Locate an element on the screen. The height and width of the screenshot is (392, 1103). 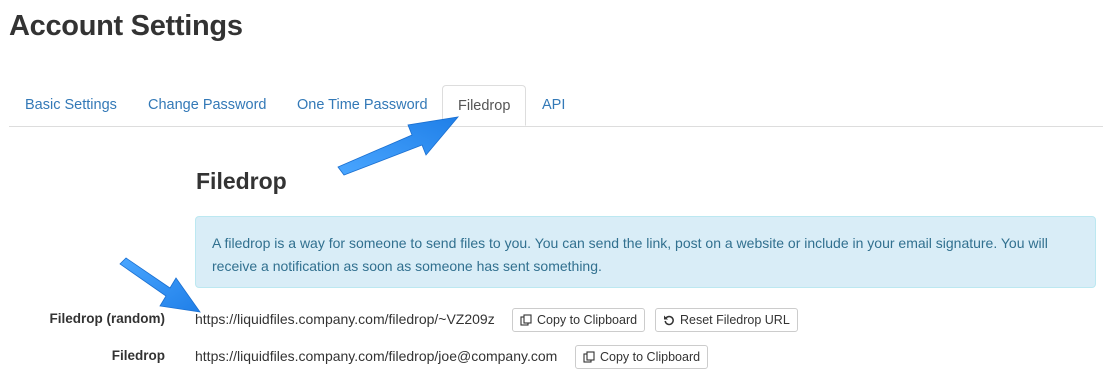
filedrop-label: Filedrop is located at coordinates (138, 355).